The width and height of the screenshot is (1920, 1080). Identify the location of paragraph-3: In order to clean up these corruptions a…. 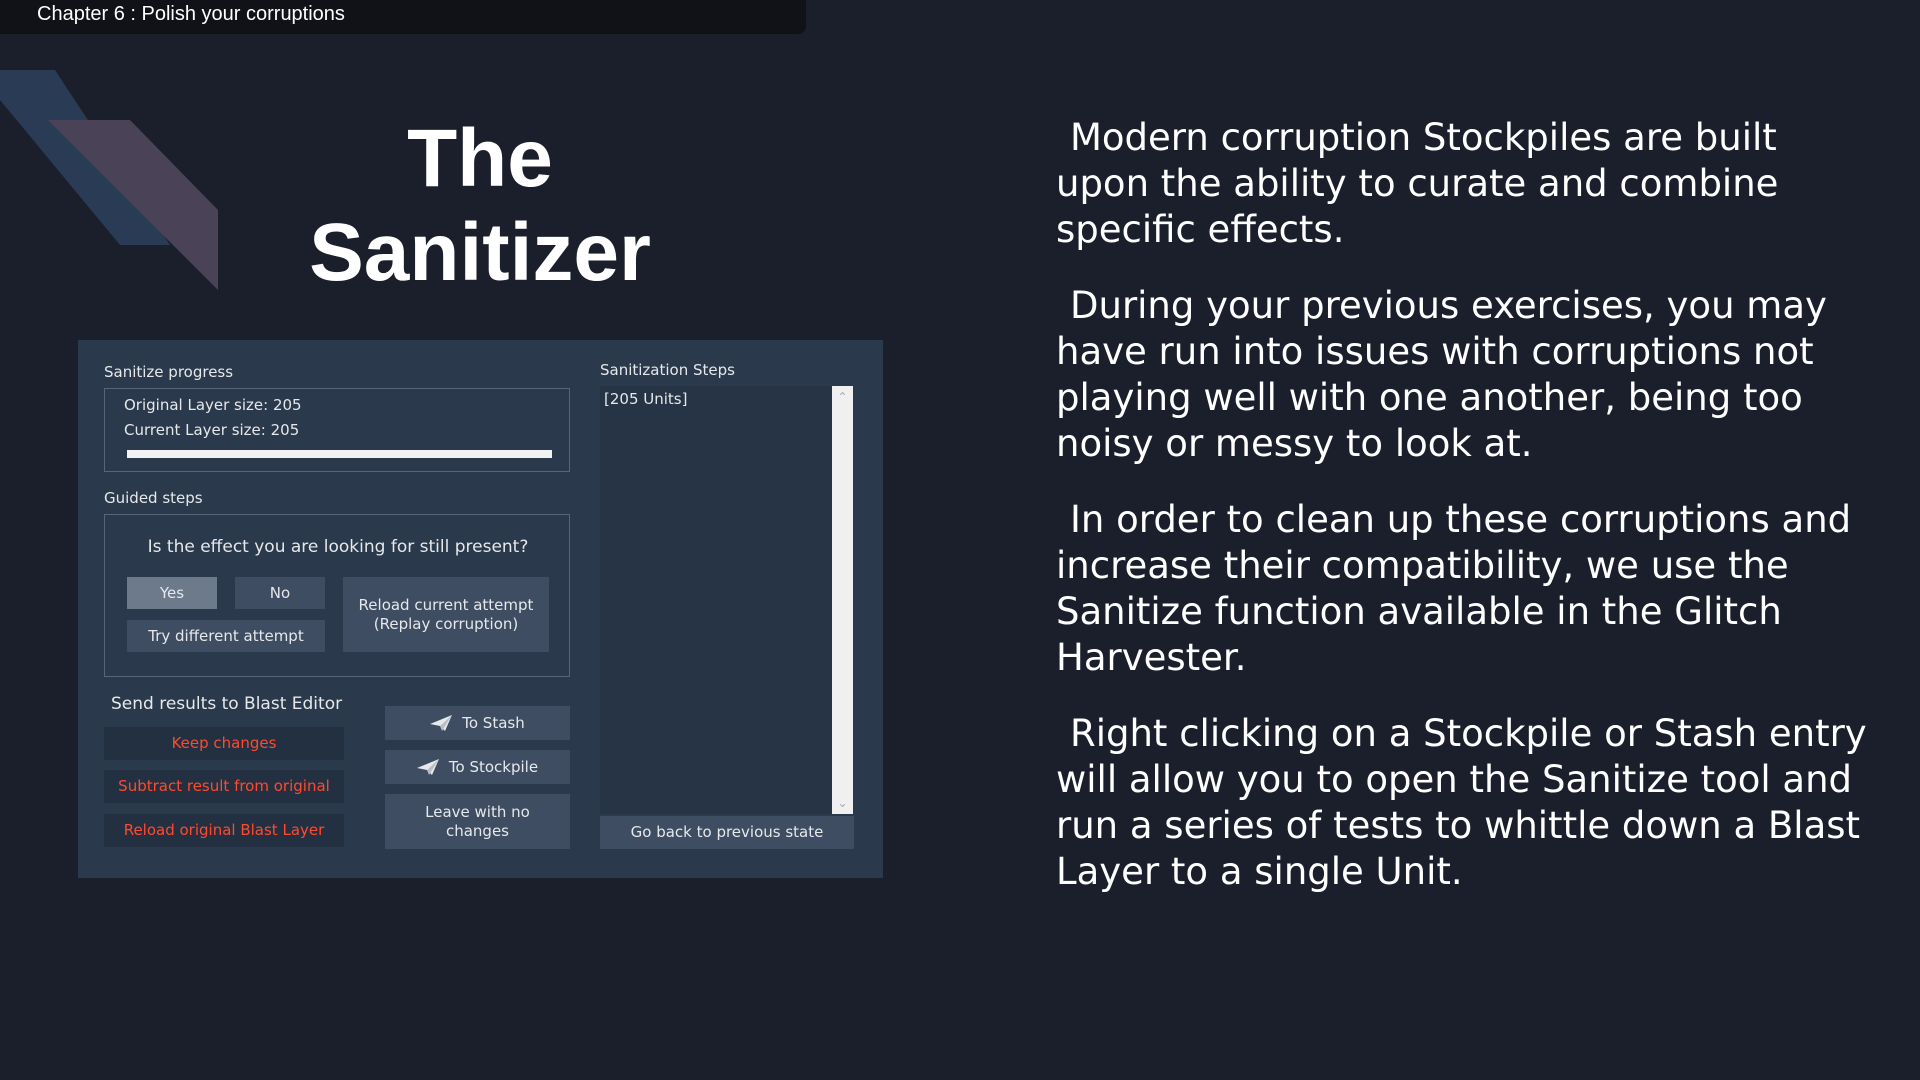
(1454, 588).